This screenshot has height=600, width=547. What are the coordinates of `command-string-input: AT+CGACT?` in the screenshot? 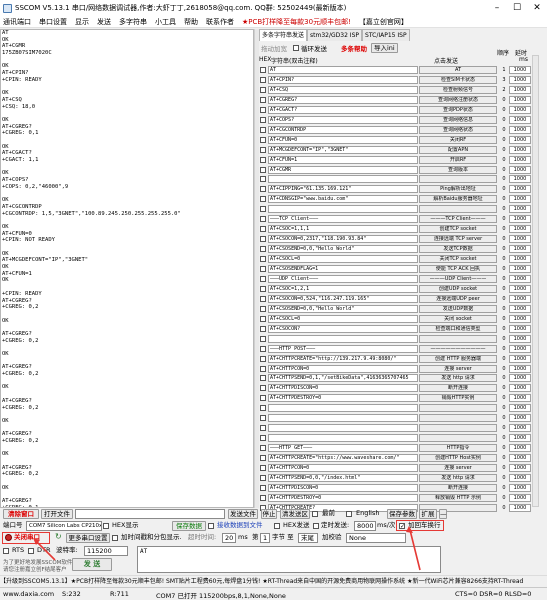 It's located at (343, 109).